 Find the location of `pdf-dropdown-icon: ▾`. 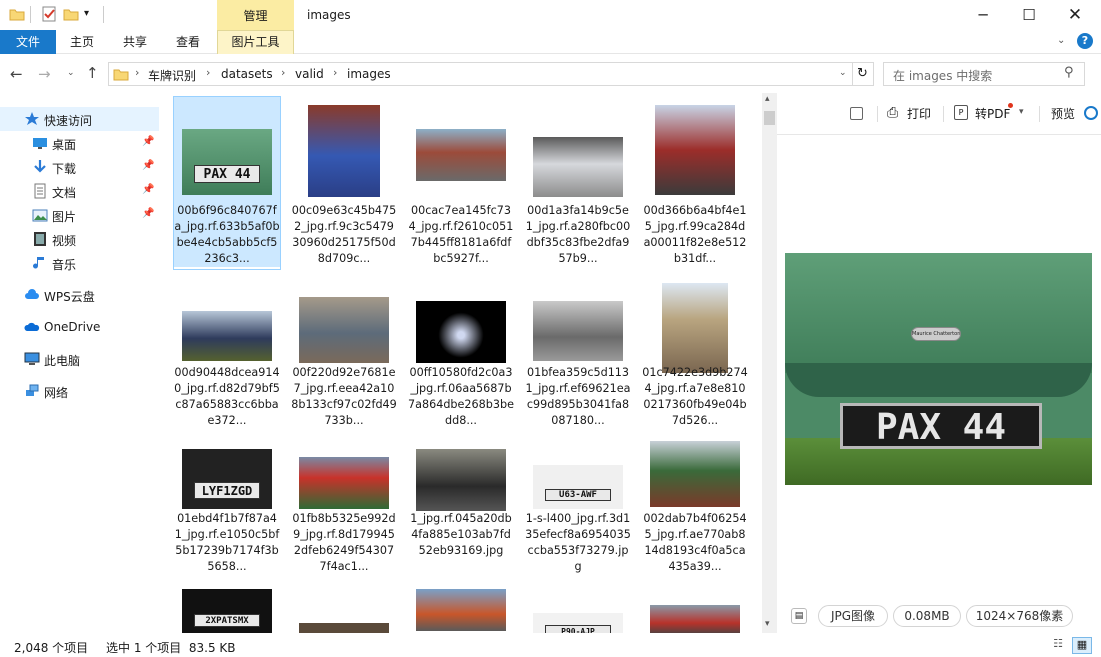

pdf-dropdown-icon: ▾ is located at coordinates (1021, 112).